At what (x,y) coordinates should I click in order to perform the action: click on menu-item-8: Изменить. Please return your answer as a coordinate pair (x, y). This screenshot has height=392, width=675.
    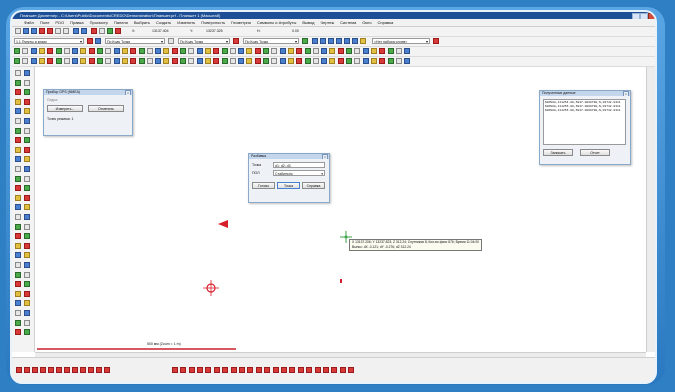
    Looking at the image, I should click on (186, 22).